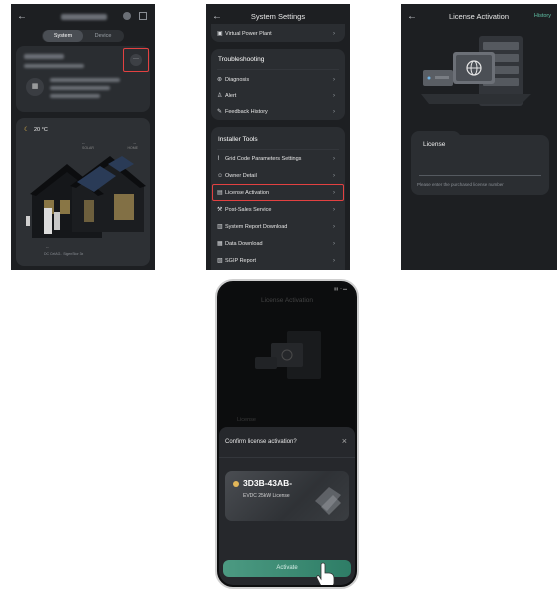  What do you see at coordinates (237, 79) in the screenshot?
I see `menu-item-label: Diagnosis` at bounding box center [237, 79].